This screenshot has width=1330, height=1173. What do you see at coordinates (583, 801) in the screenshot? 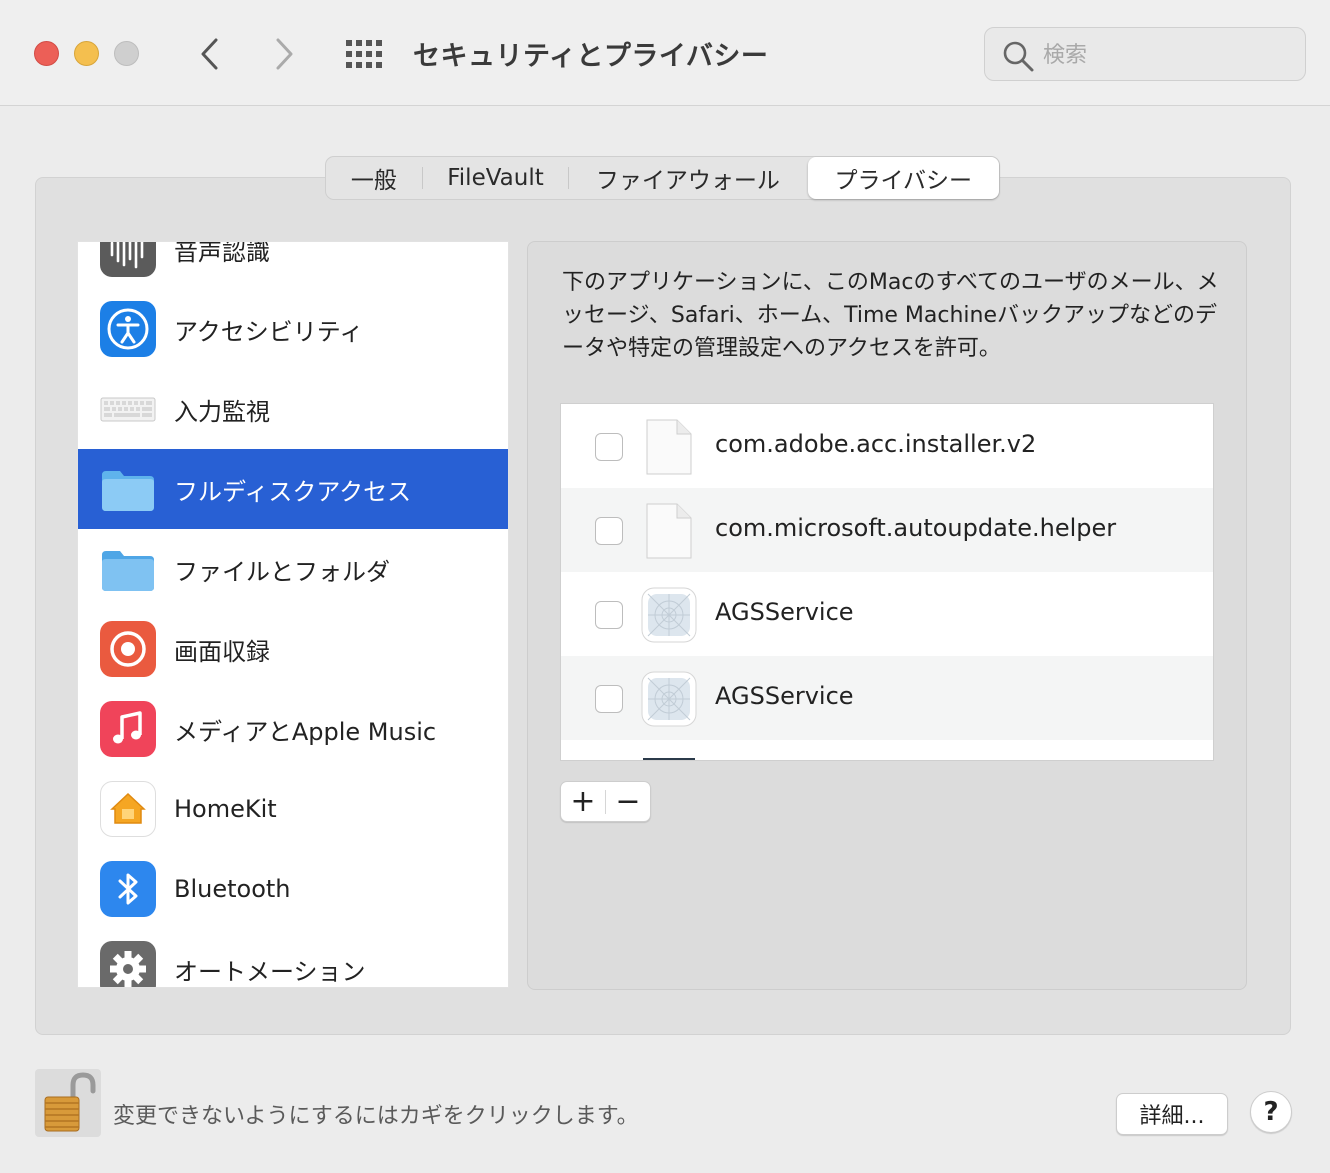
I see `add-button: +` at bounding box center [583, 801].